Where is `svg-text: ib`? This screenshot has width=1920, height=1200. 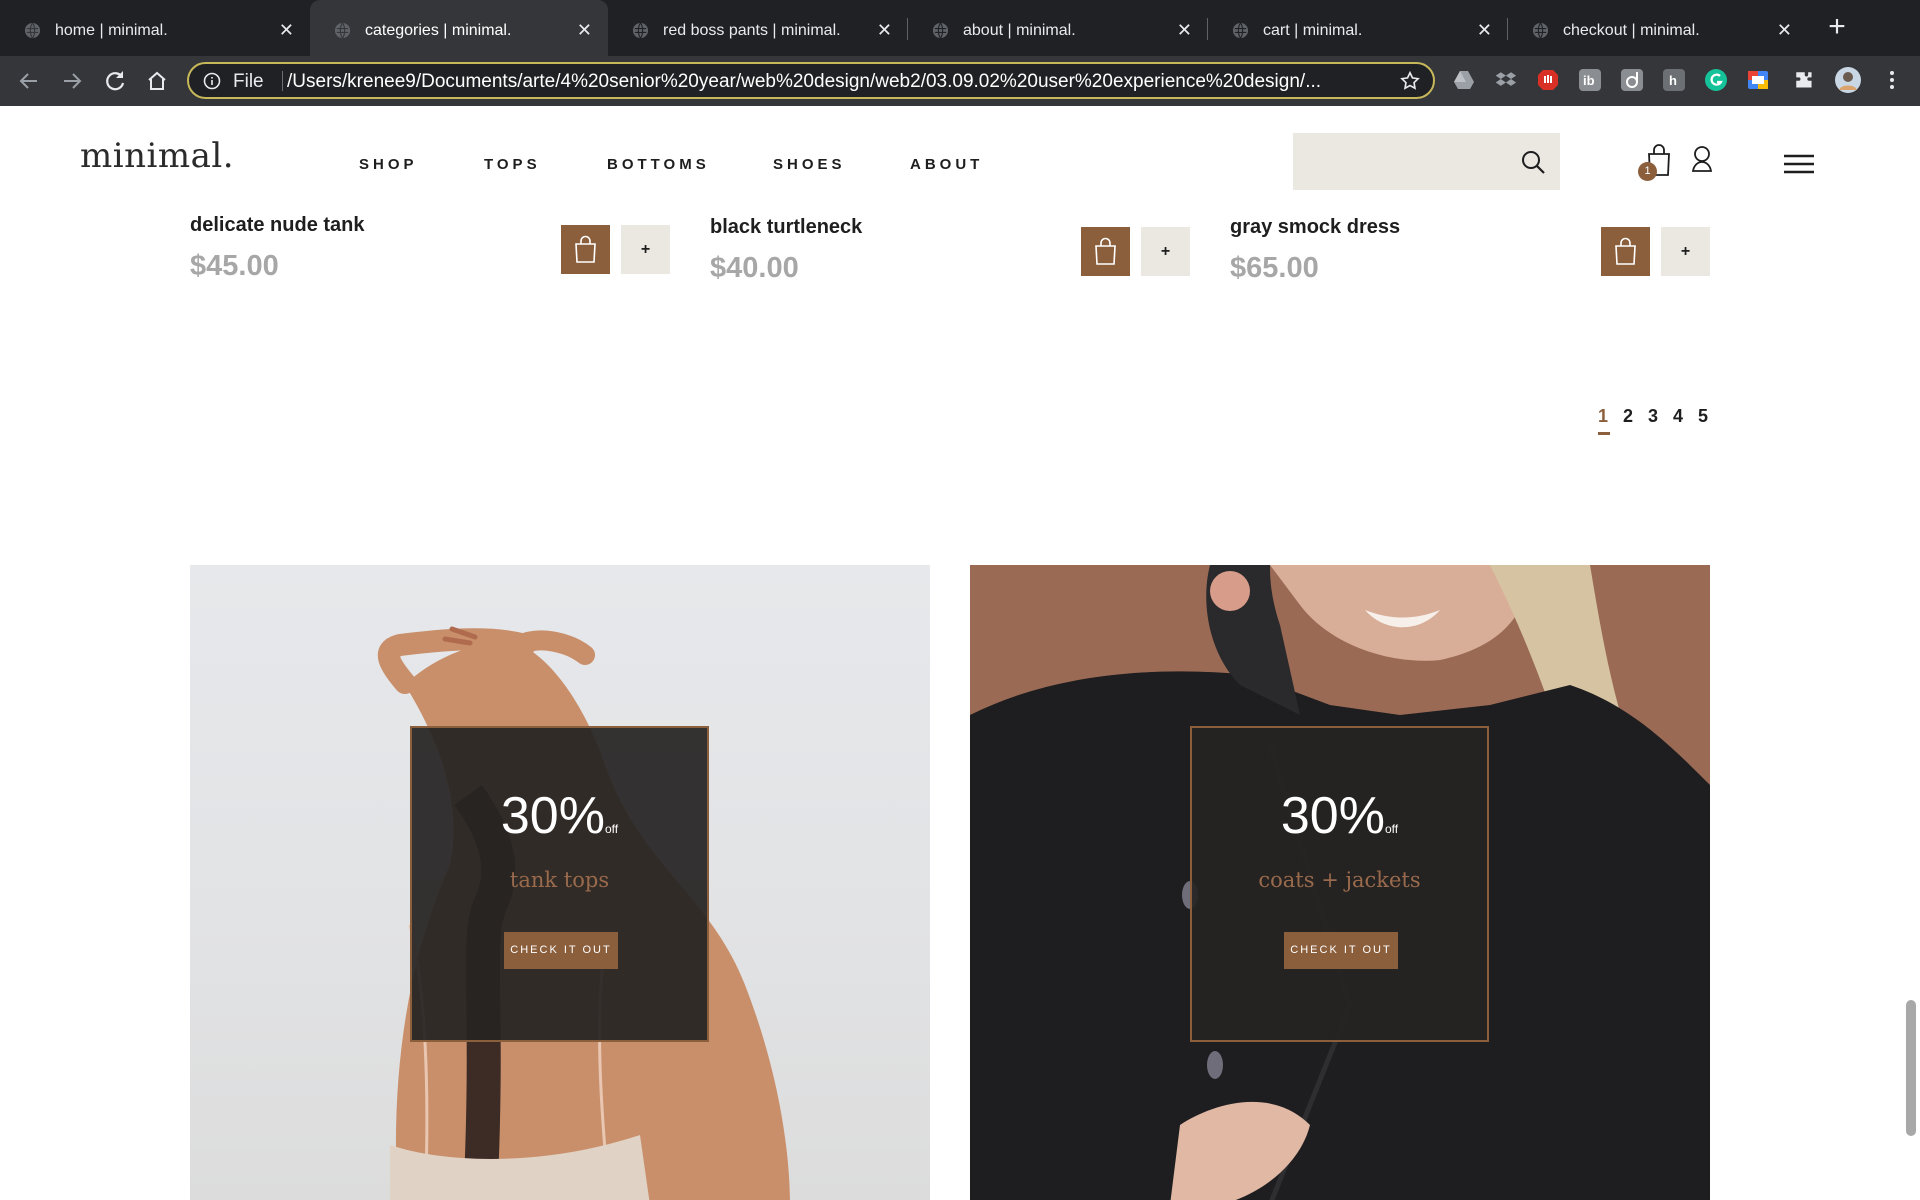
svg-text: ib is located at coordinates (1589, 80).